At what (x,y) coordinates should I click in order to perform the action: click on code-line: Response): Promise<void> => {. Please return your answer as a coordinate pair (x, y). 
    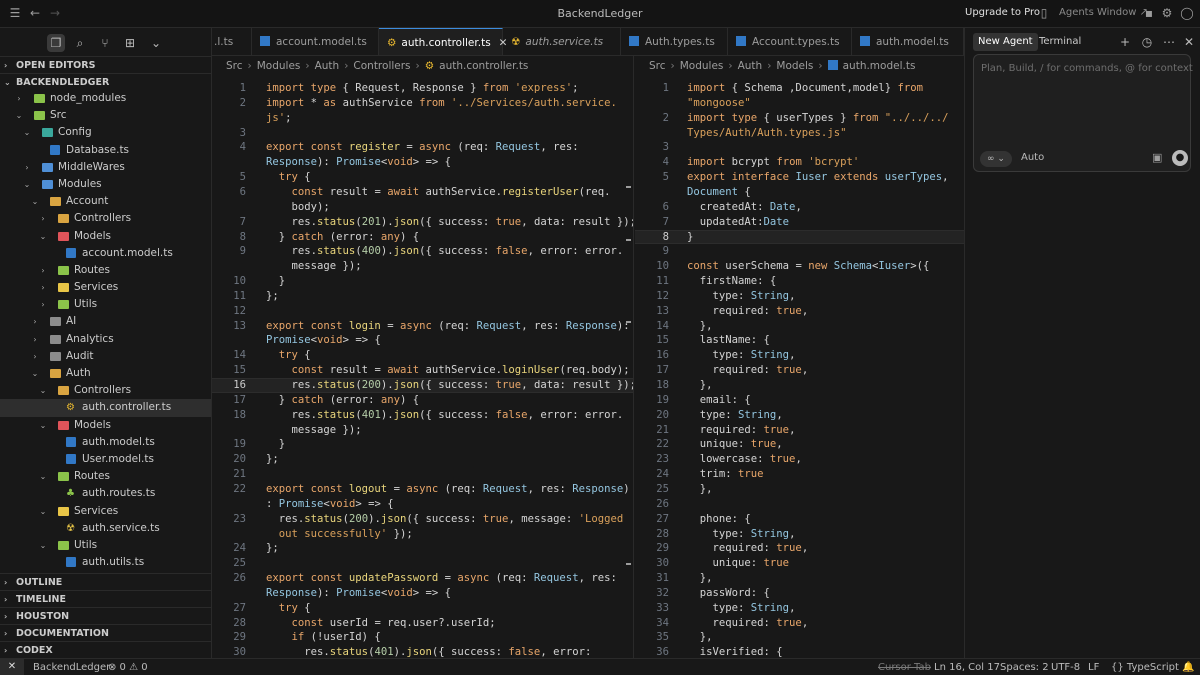
    Looking at the image, I should click on (358, 162).